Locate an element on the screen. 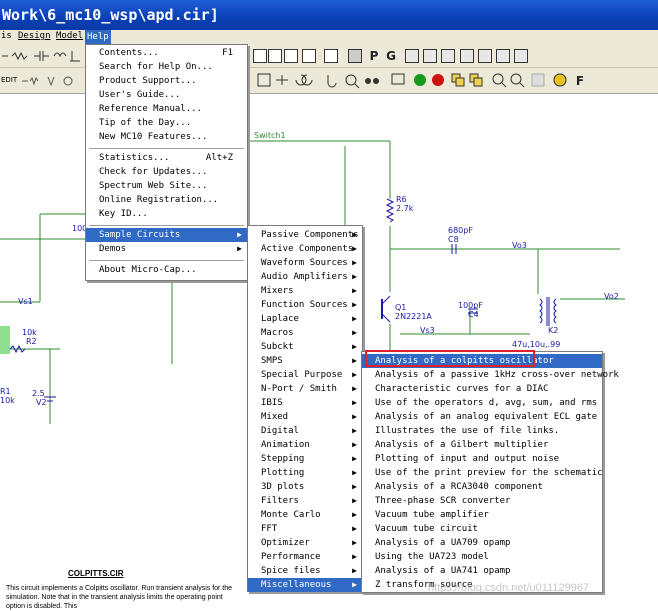 Image resolution: width=658 pixels, height=611 pixels. sc-item: Mixed ▶ is located at coordinates (305, 417).